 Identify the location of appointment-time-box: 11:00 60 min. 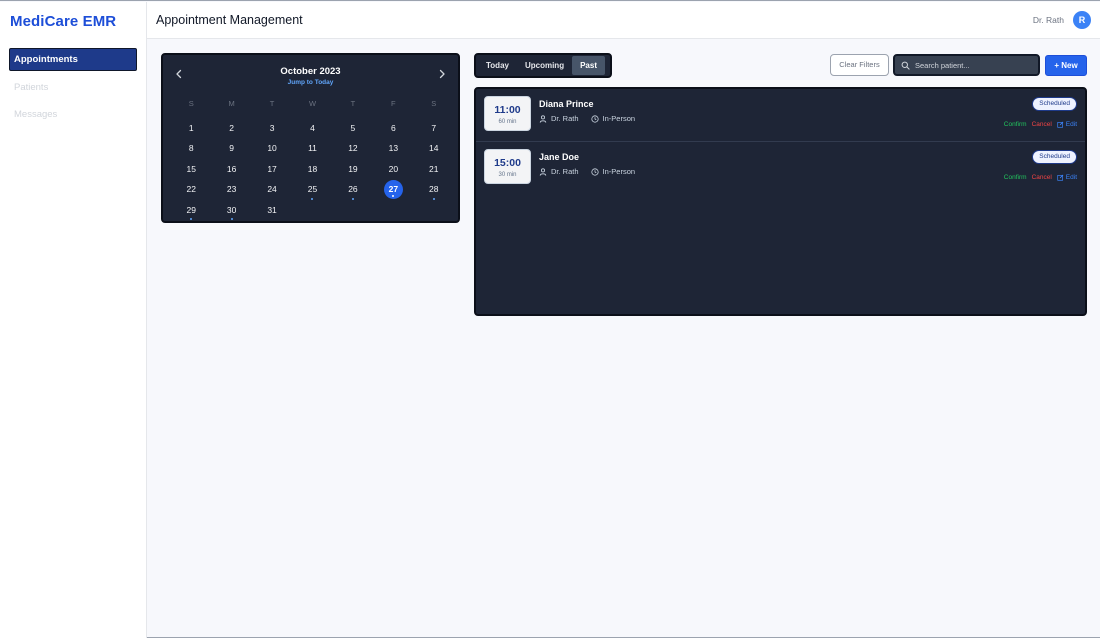
(507, 113).